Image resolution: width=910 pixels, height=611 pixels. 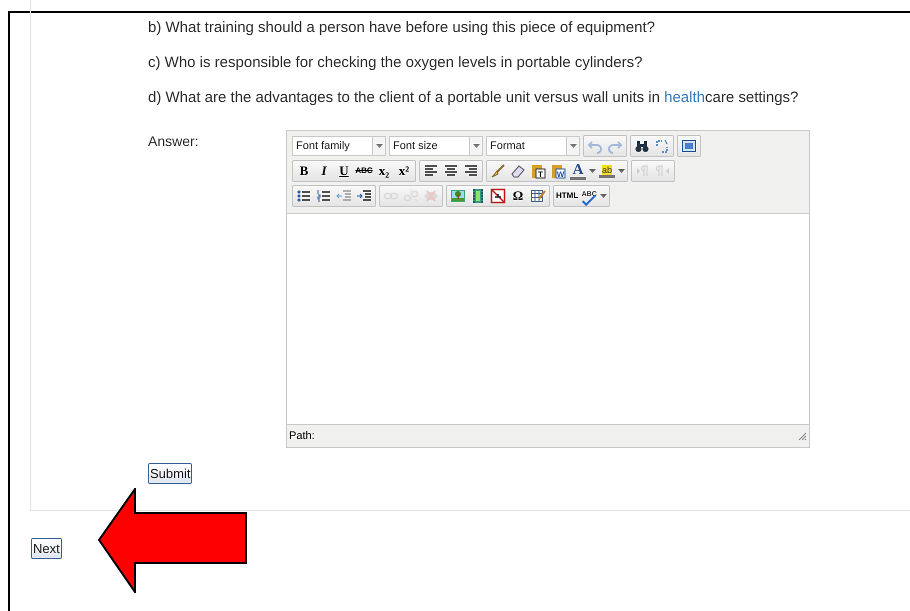 I want to click on no-break-icon, so click(x=498, y=196).